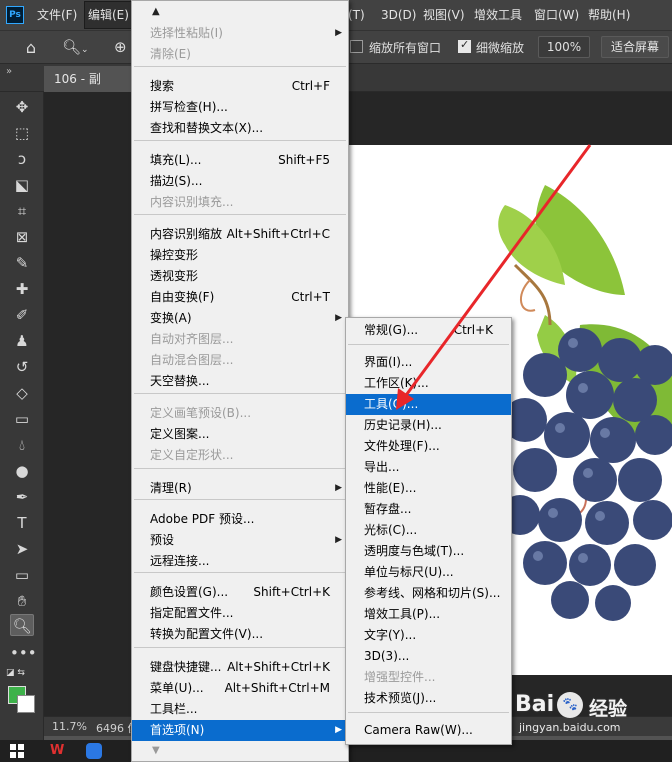 The height and width of the screenshot is (762, 672). What do you see at coordinates (570, 727) in the screenshot?
I see `watermark-url: jingyan.baidu.com` at bounding box center [570, 727].